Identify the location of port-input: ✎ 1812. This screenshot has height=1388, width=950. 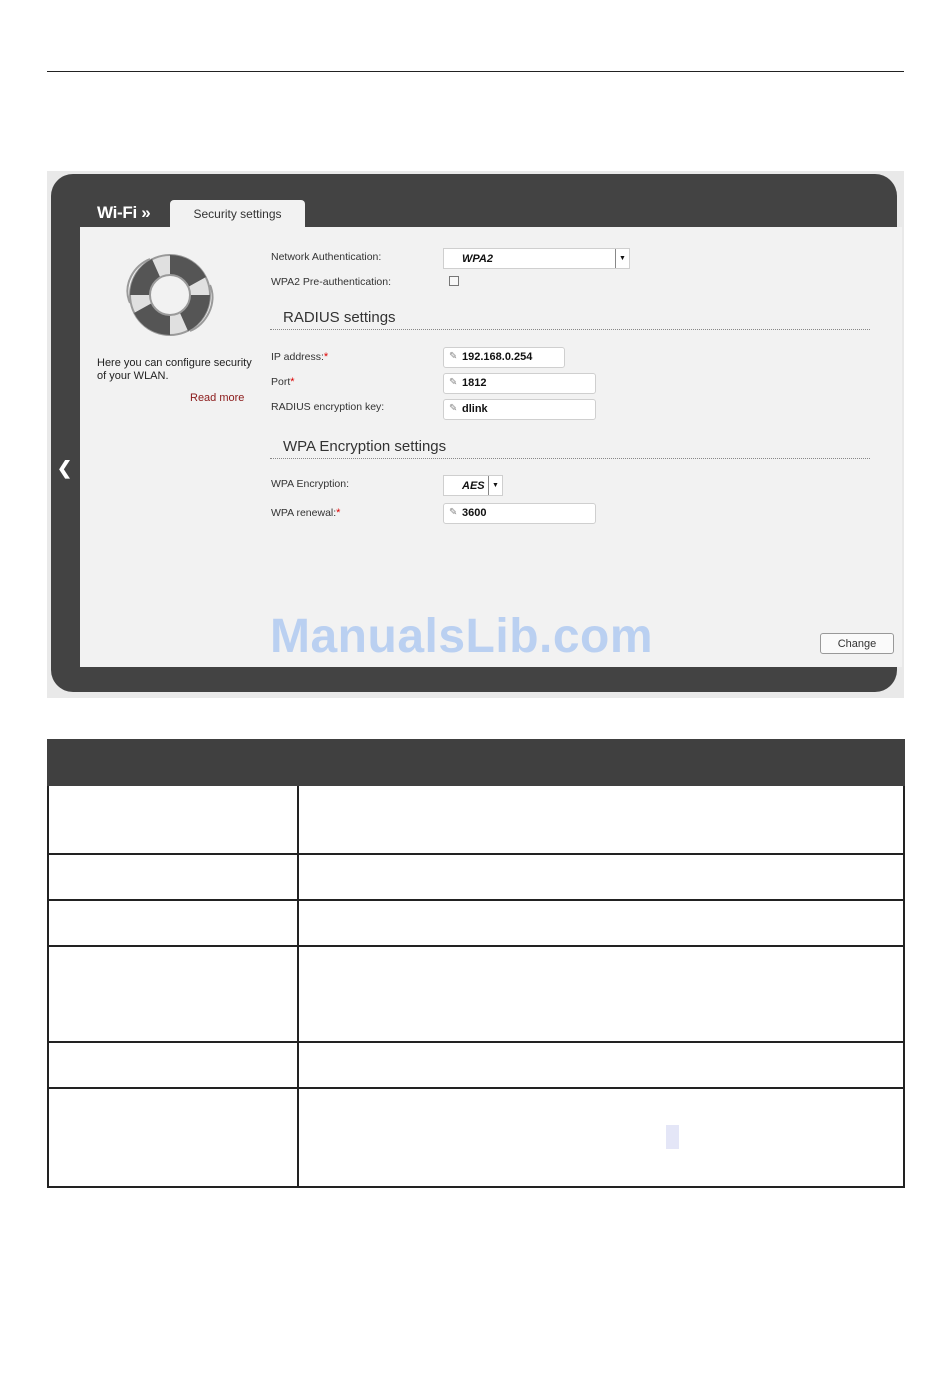
(519, 383).